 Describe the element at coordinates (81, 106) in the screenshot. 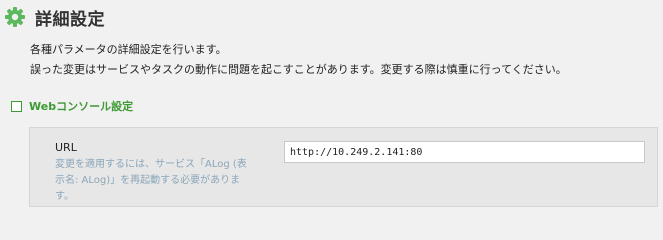

I see `section-title: Webコンソール設定` at that location.